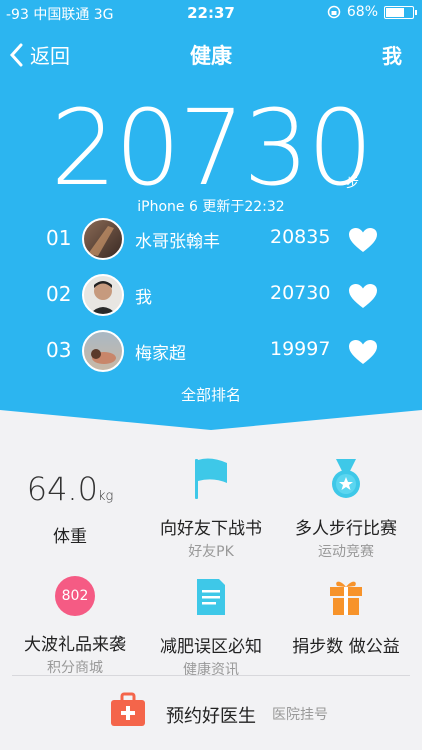 This screenshot has height=750, width=422. I want to click on rank-score: 19997, so click(300, 349).